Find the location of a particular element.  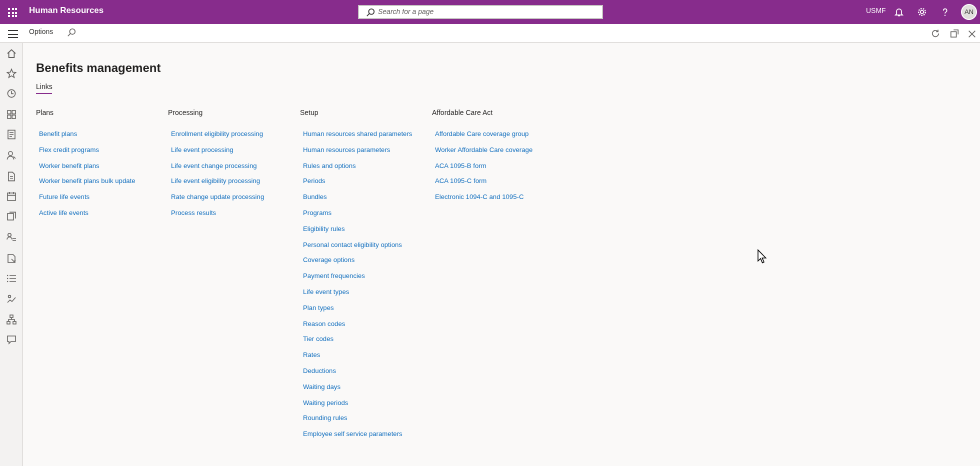

chat-icon is located at coordinates (11, 339).